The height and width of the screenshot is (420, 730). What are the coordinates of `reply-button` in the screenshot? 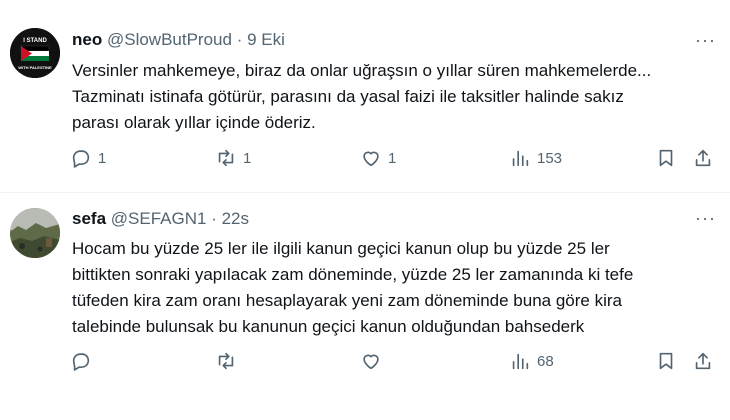 It's located at (84, 361).